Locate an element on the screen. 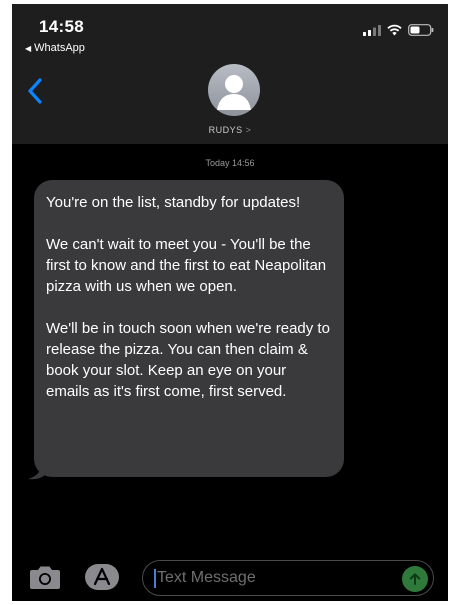  signal-icon is located at coordinates (372, 30).